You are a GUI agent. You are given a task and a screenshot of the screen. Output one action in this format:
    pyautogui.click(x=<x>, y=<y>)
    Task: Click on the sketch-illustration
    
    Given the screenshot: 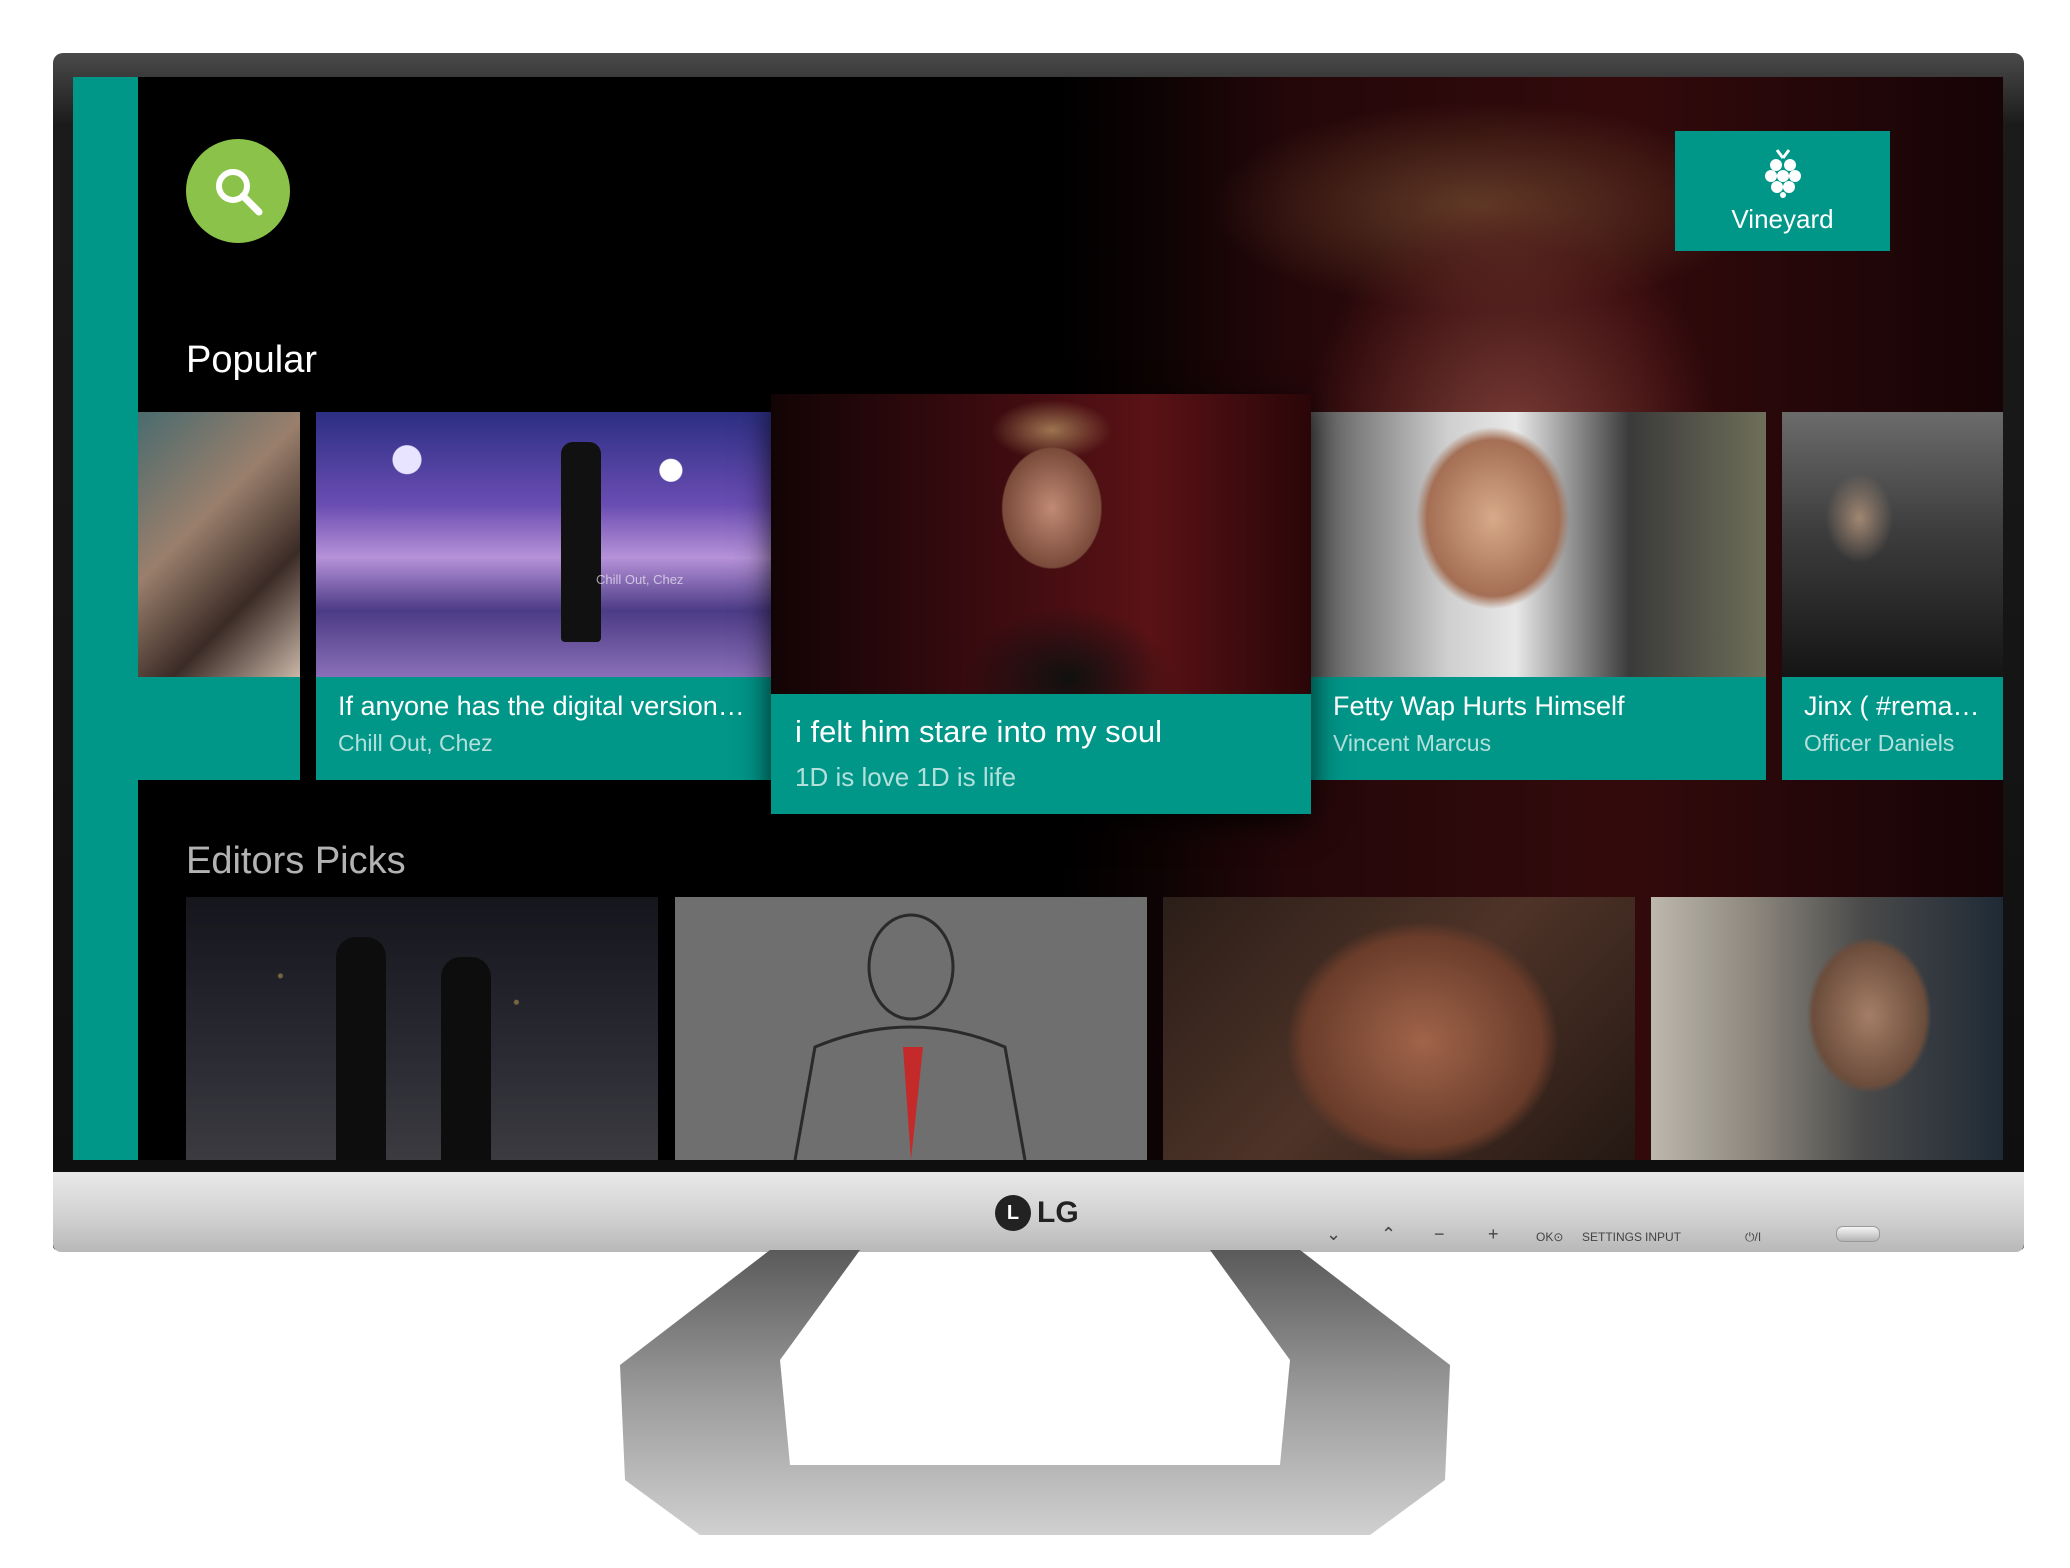 What is the action you would take?
    pyautogui.click(x=910, y=1036)
    